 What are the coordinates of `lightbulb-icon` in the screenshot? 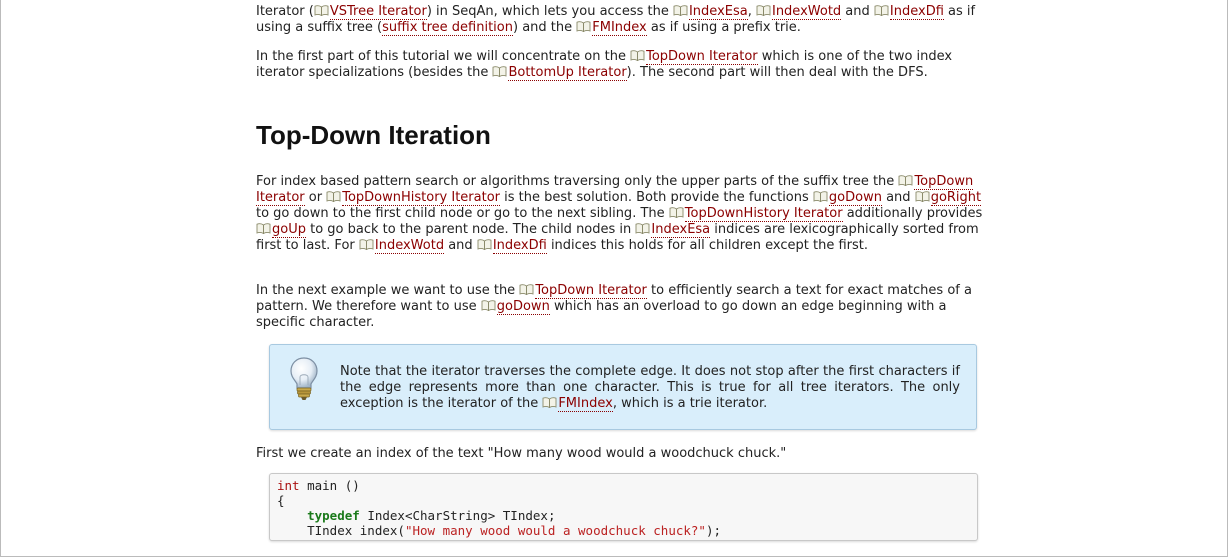 It's located at (304, 378).